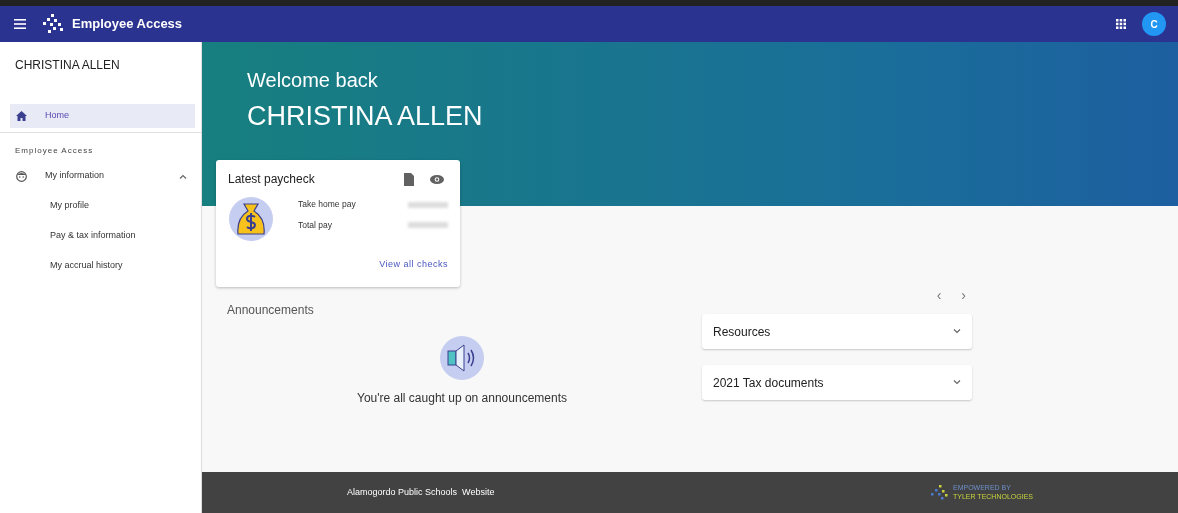  Describe the element at coordinates (437, 179) in the screenshot. I see `eye-icon` at that location.